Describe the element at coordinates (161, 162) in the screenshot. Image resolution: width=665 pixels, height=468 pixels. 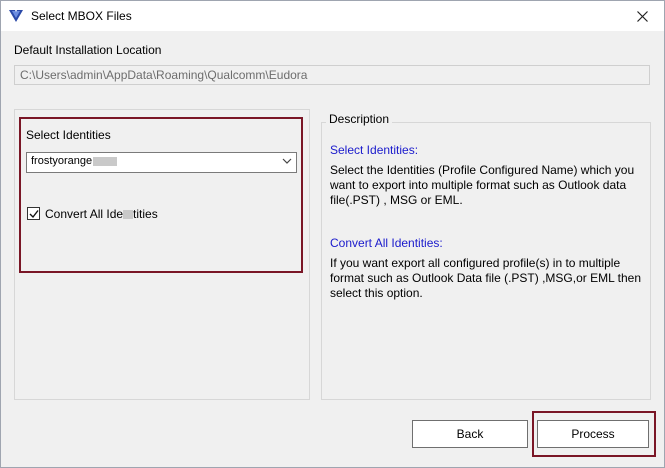
I see `identity-dropdown: frostyorange` at that location.